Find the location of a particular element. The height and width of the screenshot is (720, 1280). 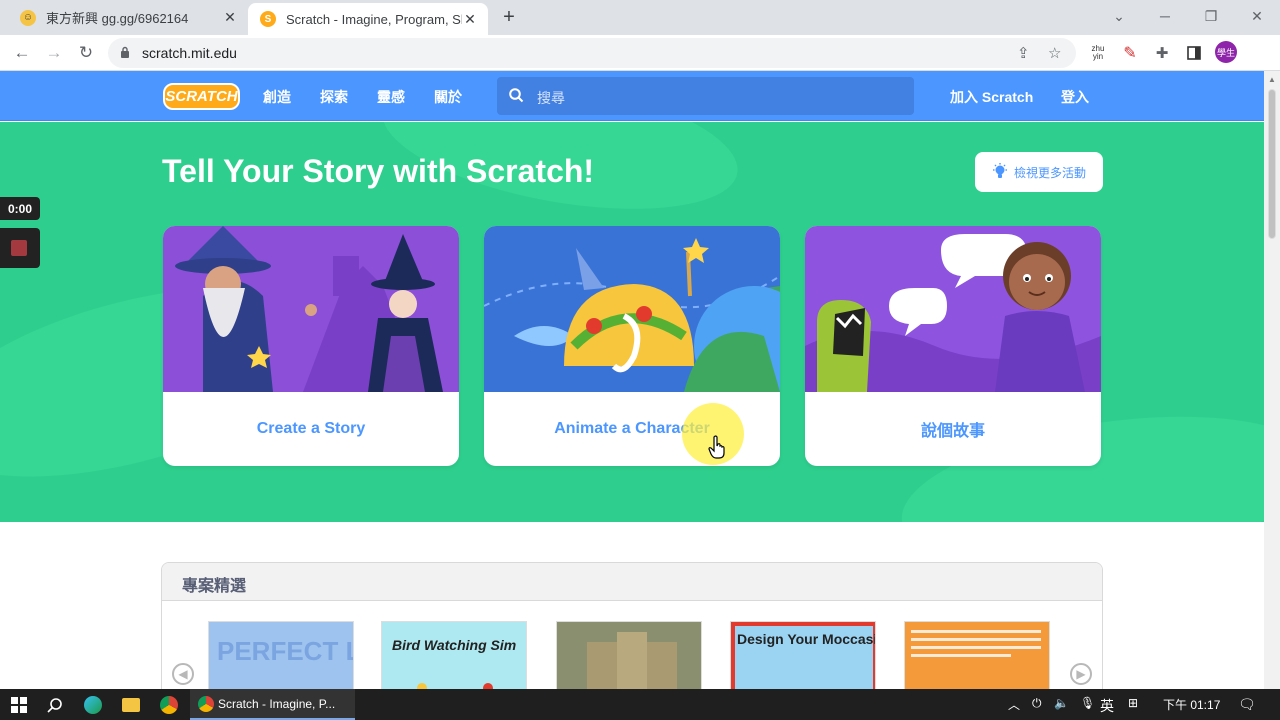

scratch-logo: SCRATCH is located at coordinates (201, 96).